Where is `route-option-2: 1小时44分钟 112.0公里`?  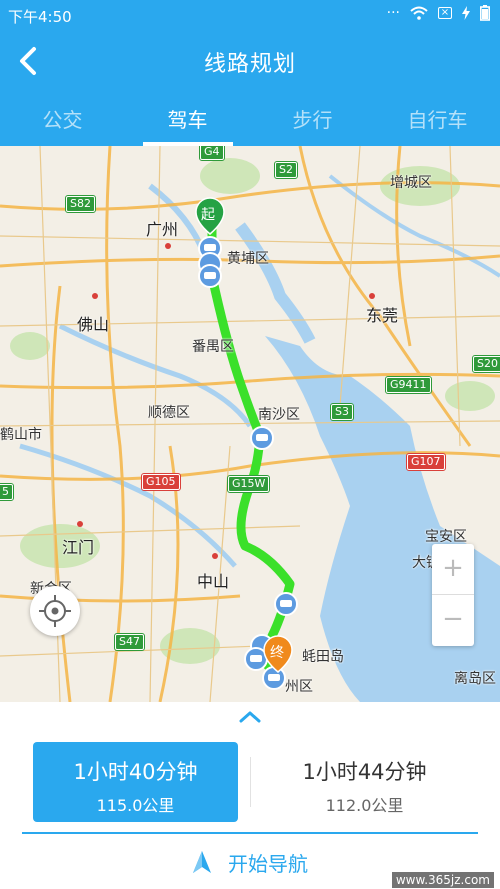 route-option-2: 1小时44分钟 112.0公里 is located at coordinates (364, 782).